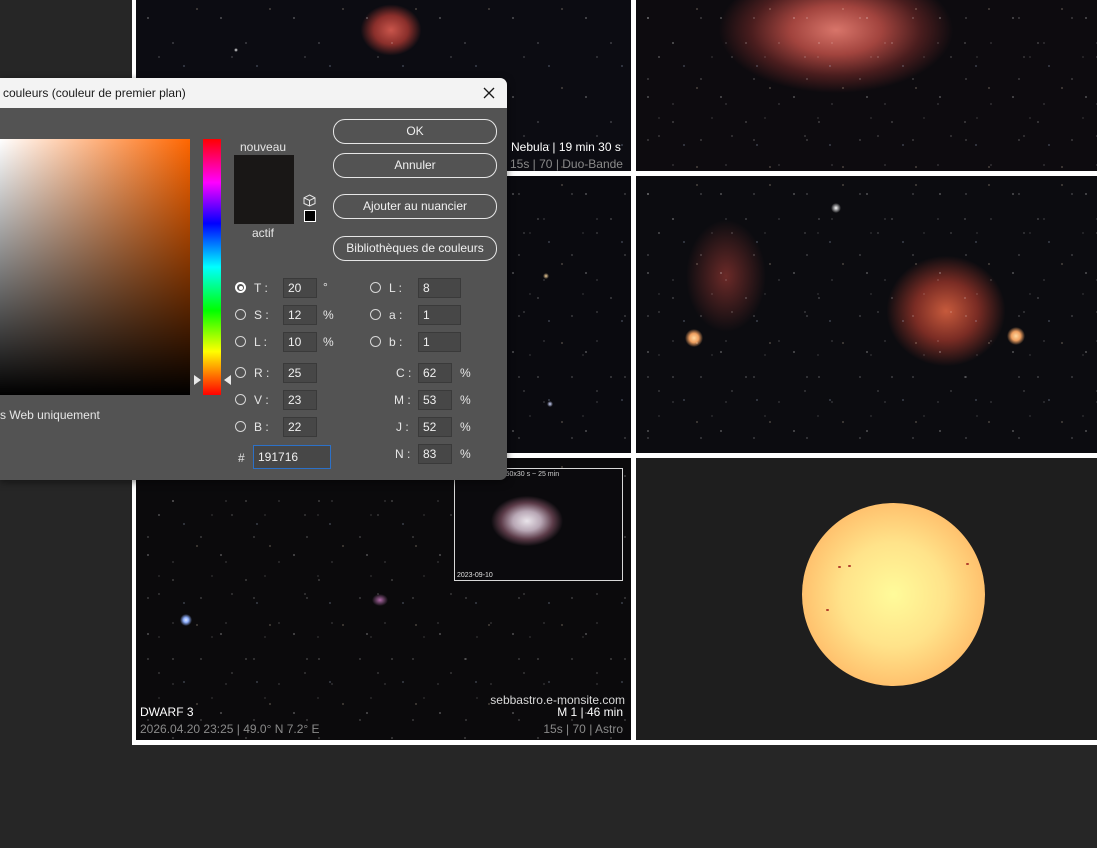  What do you see at coordinates (240, 426) in the screenshot?
I see `radio-blue` at bounding box center [240, 426].